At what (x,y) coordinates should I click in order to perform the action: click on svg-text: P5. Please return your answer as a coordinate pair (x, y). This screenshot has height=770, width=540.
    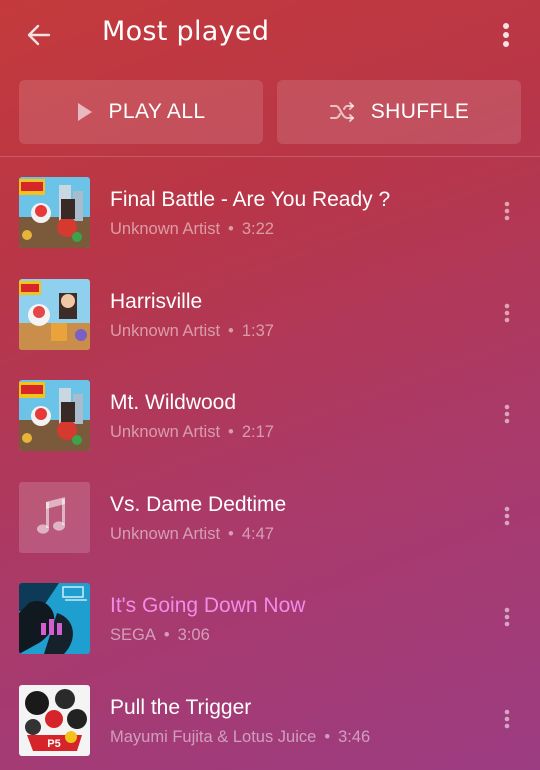
    Looking at the image, I should click on (53, 744).